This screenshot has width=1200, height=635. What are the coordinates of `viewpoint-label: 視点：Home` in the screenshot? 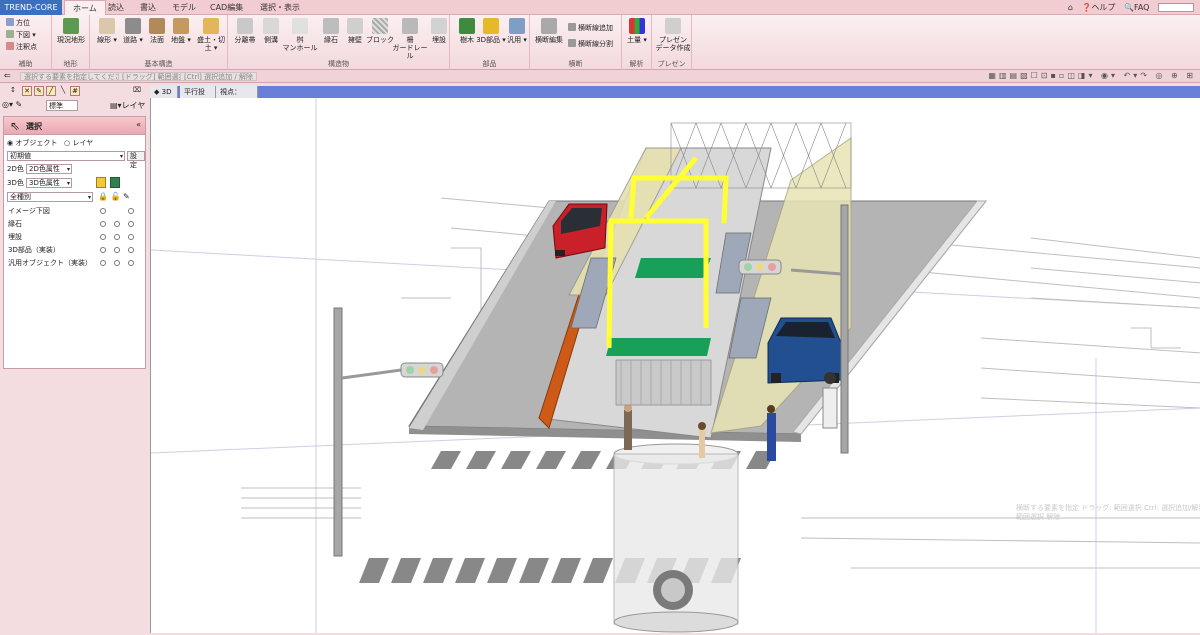 It's located at (237, 97).